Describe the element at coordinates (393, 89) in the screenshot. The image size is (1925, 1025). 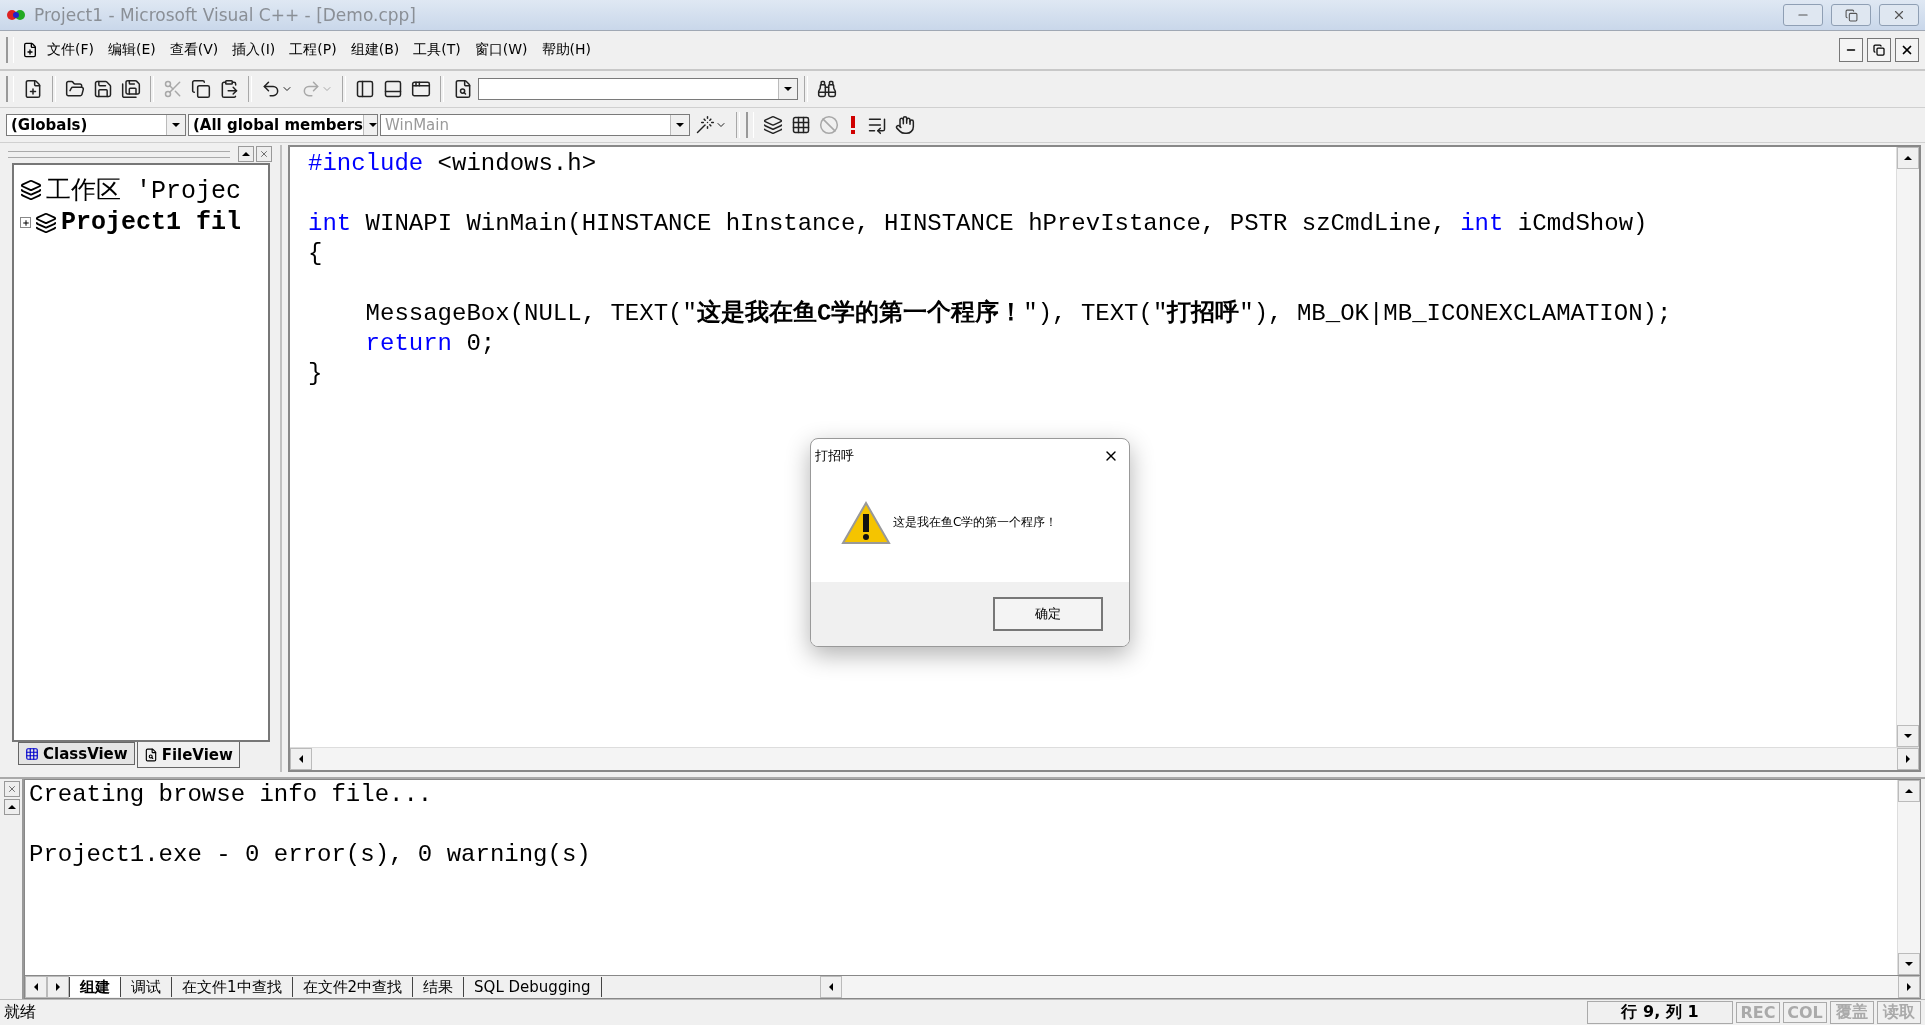
I see `output-panel-icon` at that location.